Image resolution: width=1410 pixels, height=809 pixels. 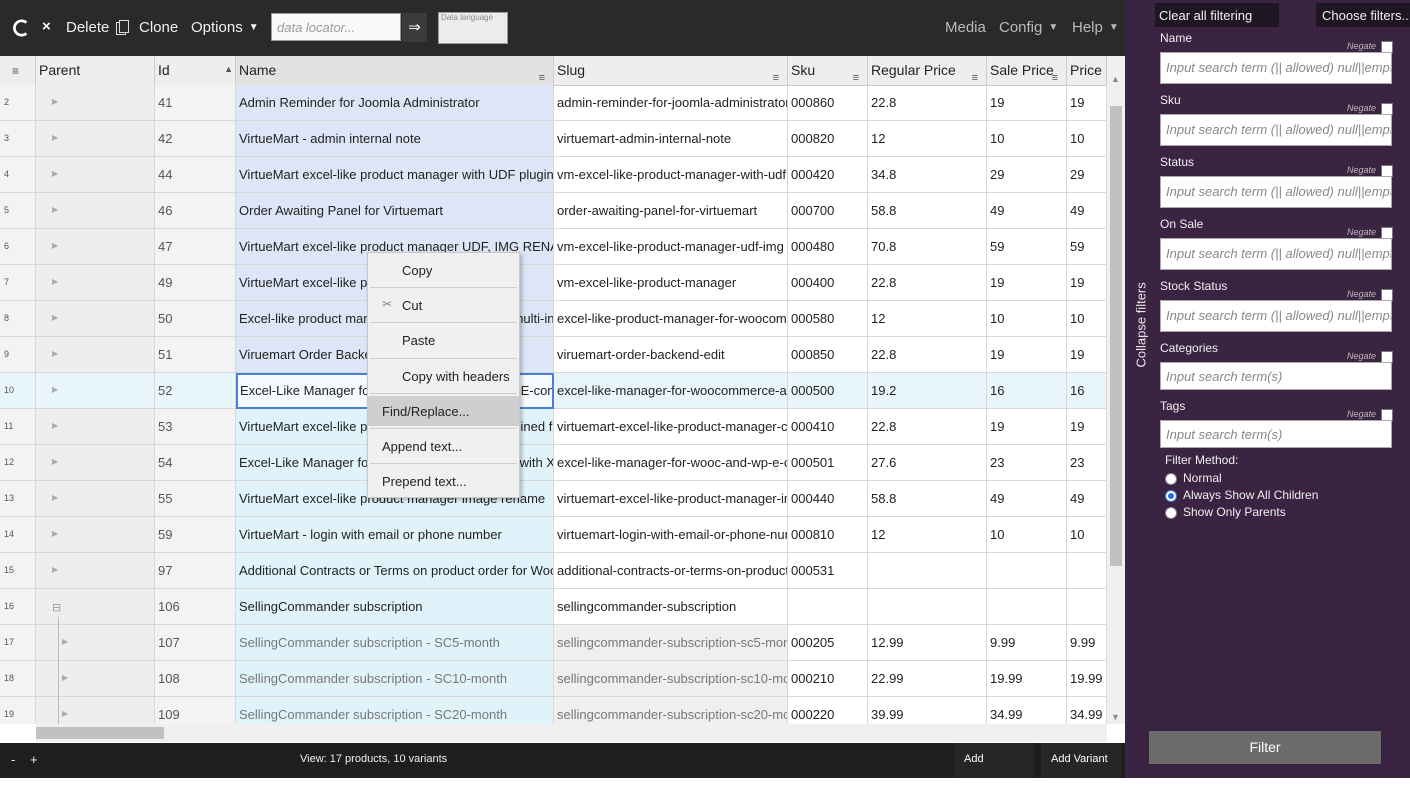 What do you see at coordinates (671, 247) in the screenshot?
I see `slug-cell: vm-excel-like-product-manager-udf-img` at bounding box center [671, 247].